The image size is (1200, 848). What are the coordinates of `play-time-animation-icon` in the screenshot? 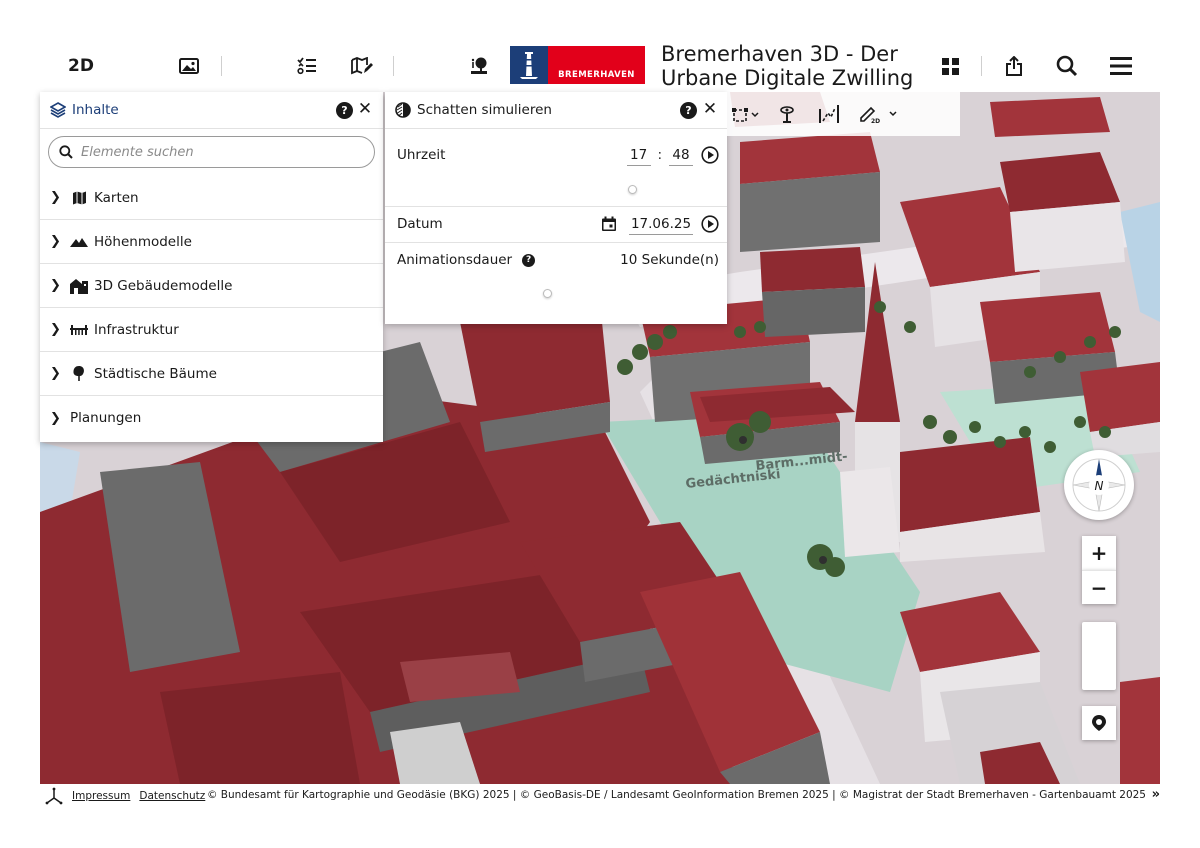 It's located at (710, 155).